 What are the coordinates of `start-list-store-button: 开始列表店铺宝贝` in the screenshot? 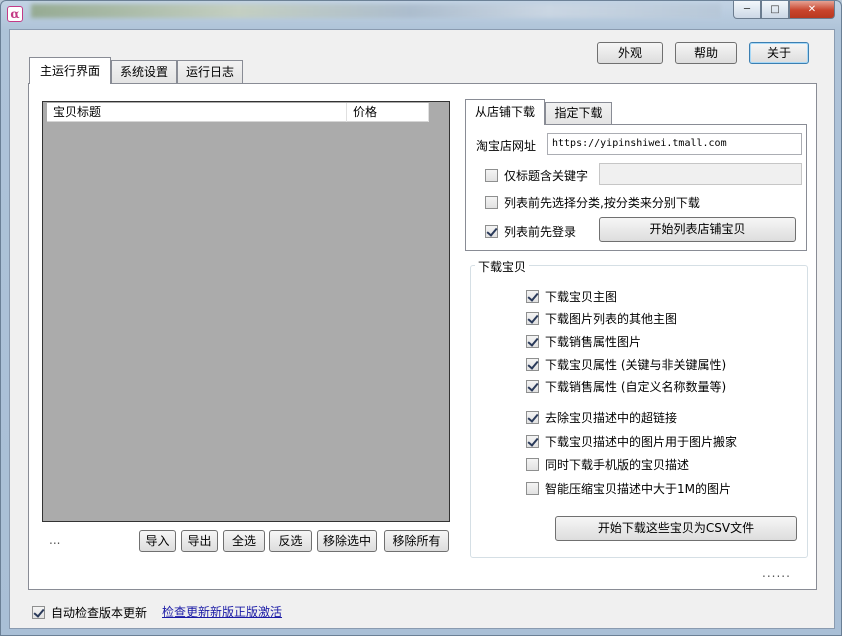 It's located at (697, 229).